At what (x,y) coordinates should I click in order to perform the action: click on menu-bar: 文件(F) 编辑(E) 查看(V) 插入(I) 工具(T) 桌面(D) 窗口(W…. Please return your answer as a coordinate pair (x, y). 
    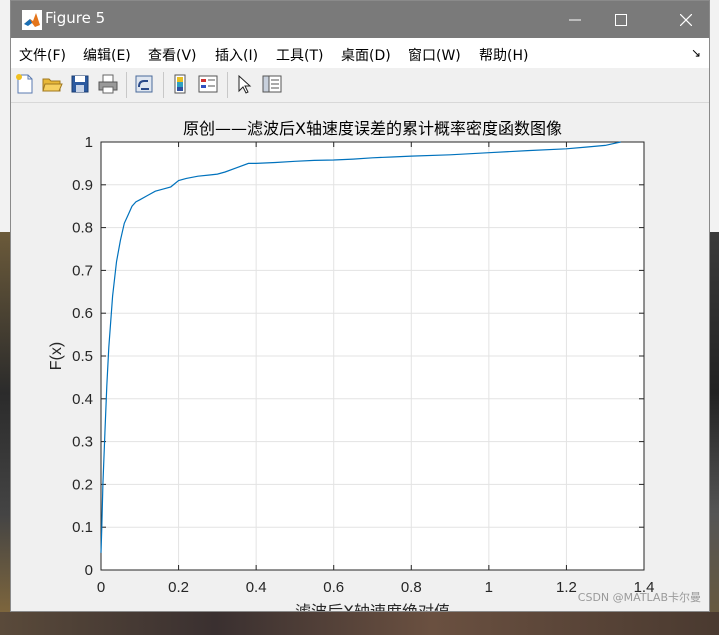
    Looking at the image, I should click on (360, 53).